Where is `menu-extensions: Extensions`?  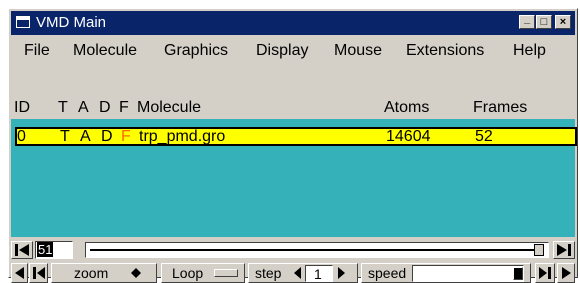 menu-extensions: Extensions is located at coordinates (445, 51).